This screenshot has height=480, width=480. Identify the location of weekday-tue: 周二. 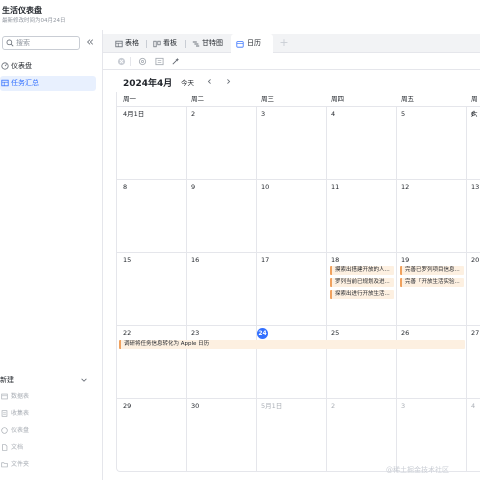
(197, 99).